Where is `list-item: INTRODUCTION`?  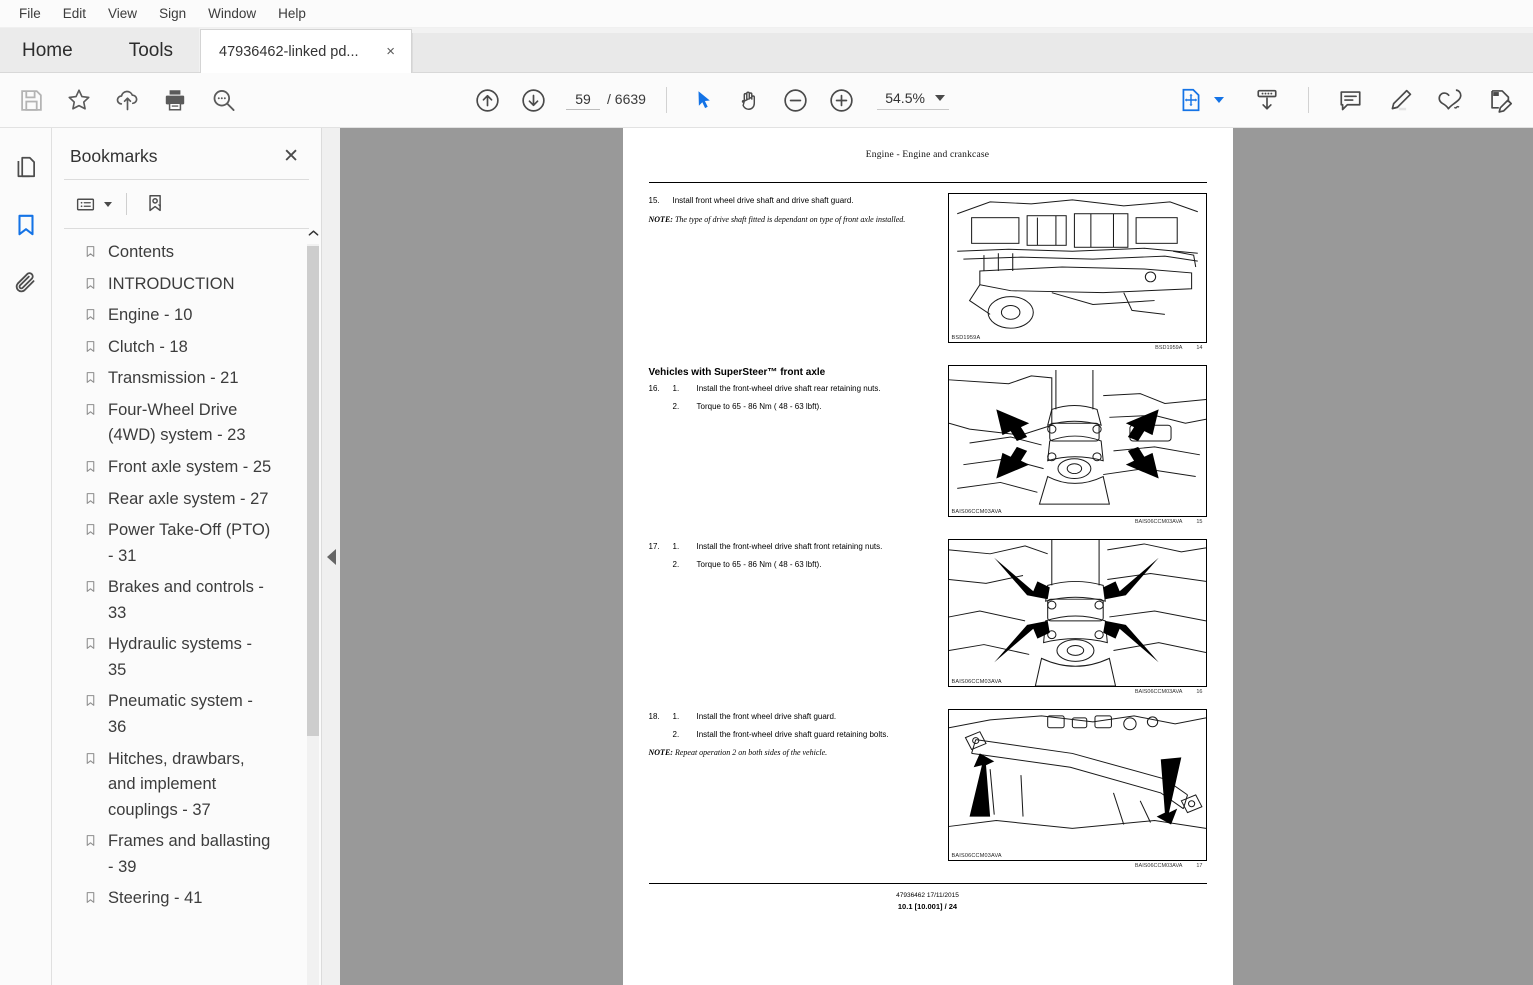 list-item: INTRODUCTION is located at coordinates (186, 285).